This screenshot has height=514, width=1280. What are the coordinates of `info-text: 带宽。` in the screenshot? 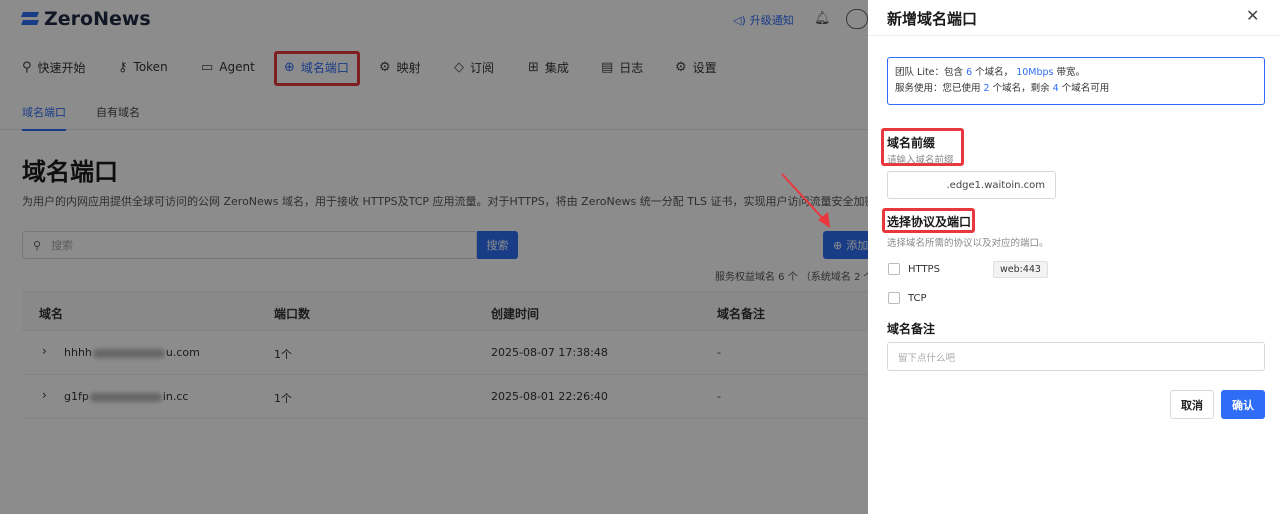 It's located at (1071, 72).